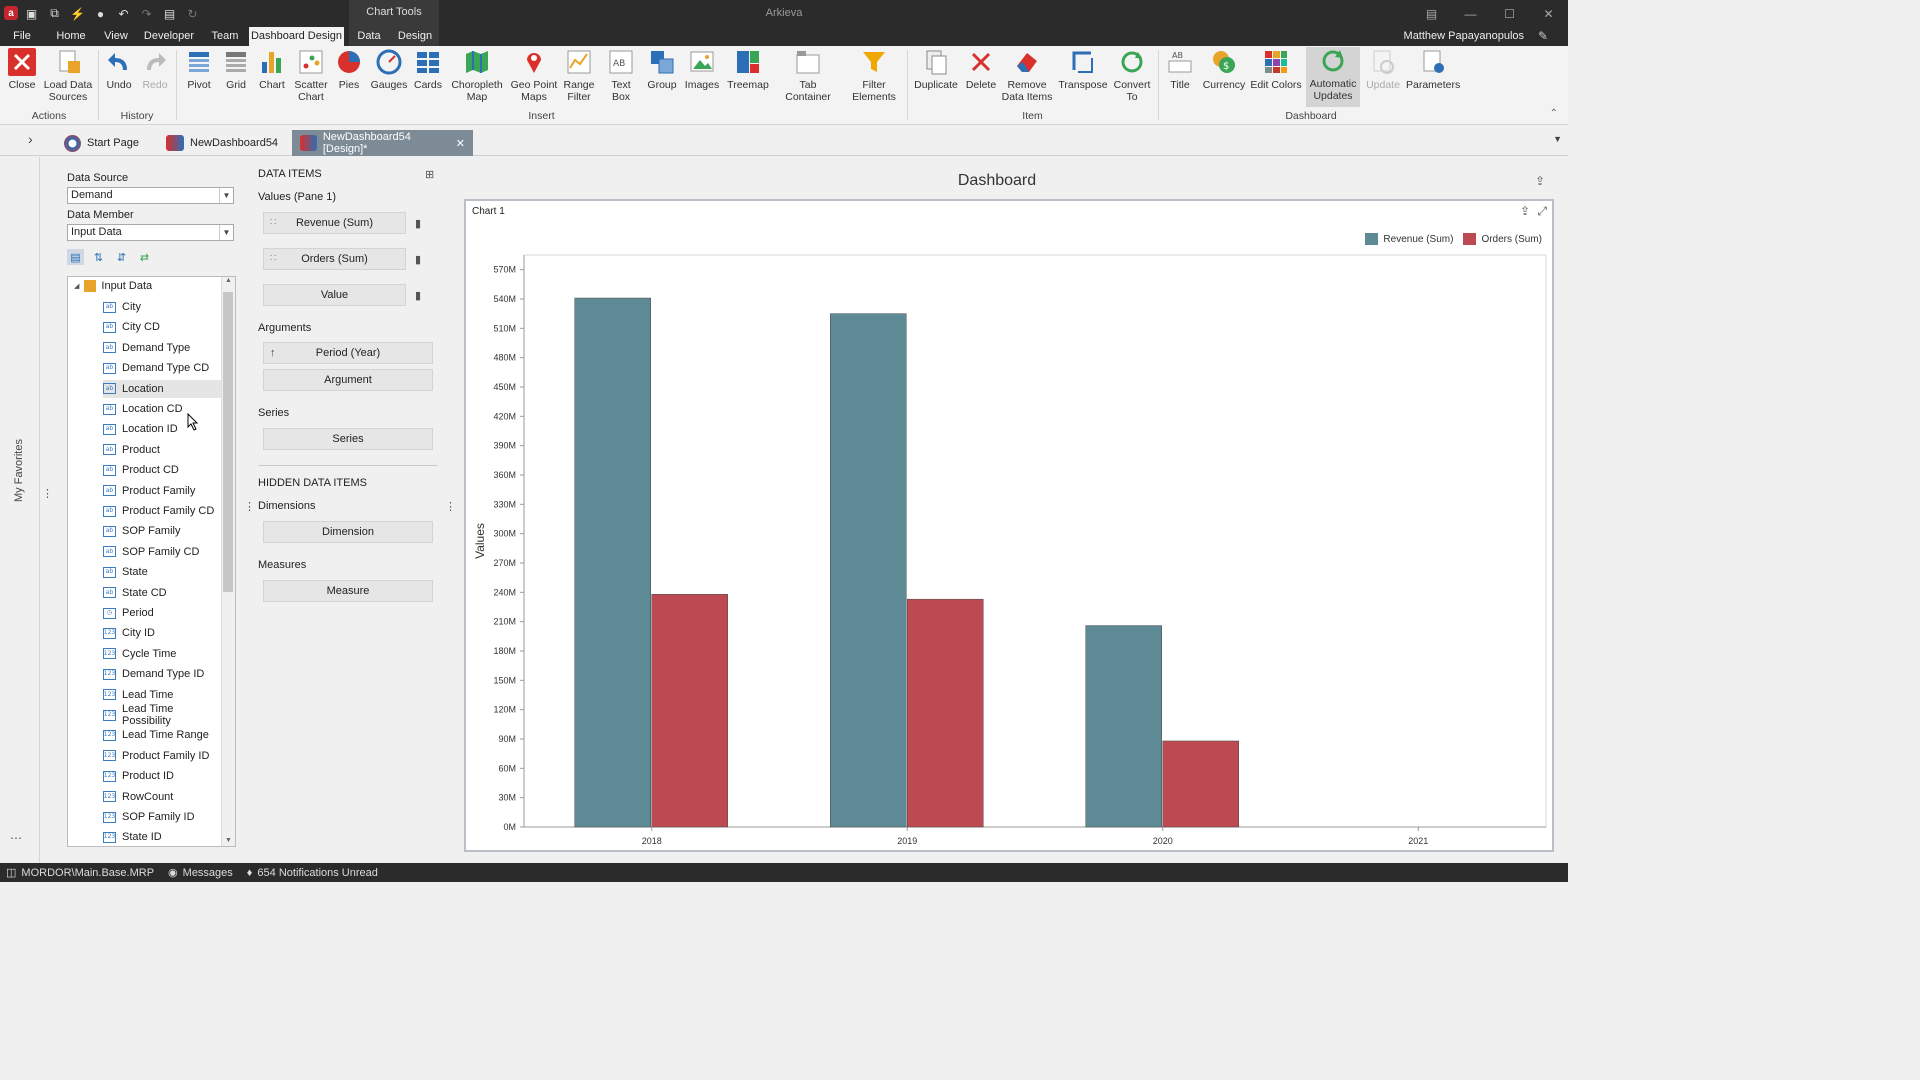  What do you see at coordinates (162, 593) in the screenshot?
I see `field-item: ab State CD` at bounding box center [162, 593].